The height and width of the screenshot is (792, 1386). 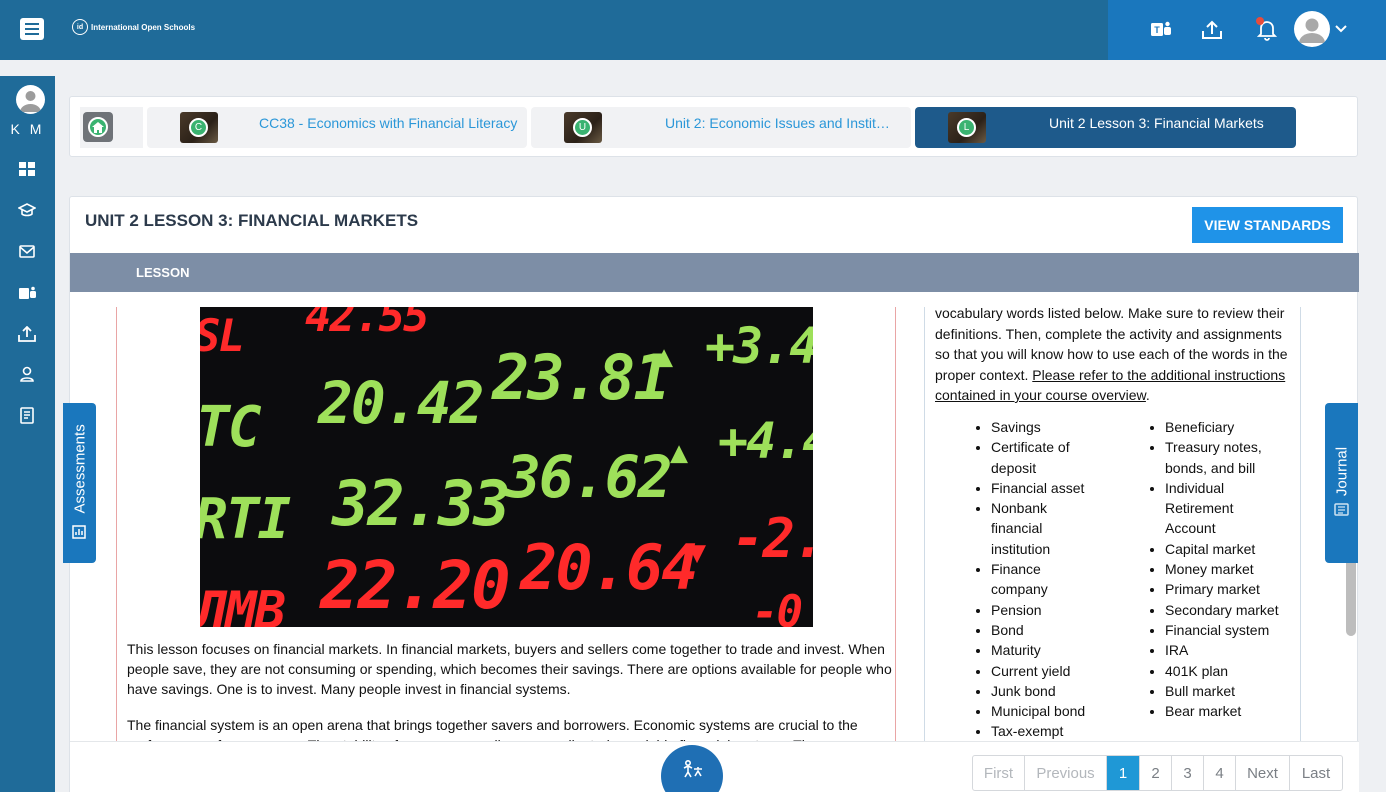 I want to click on vocab-item: Tax-exempt, so click(x=1044, y=731).